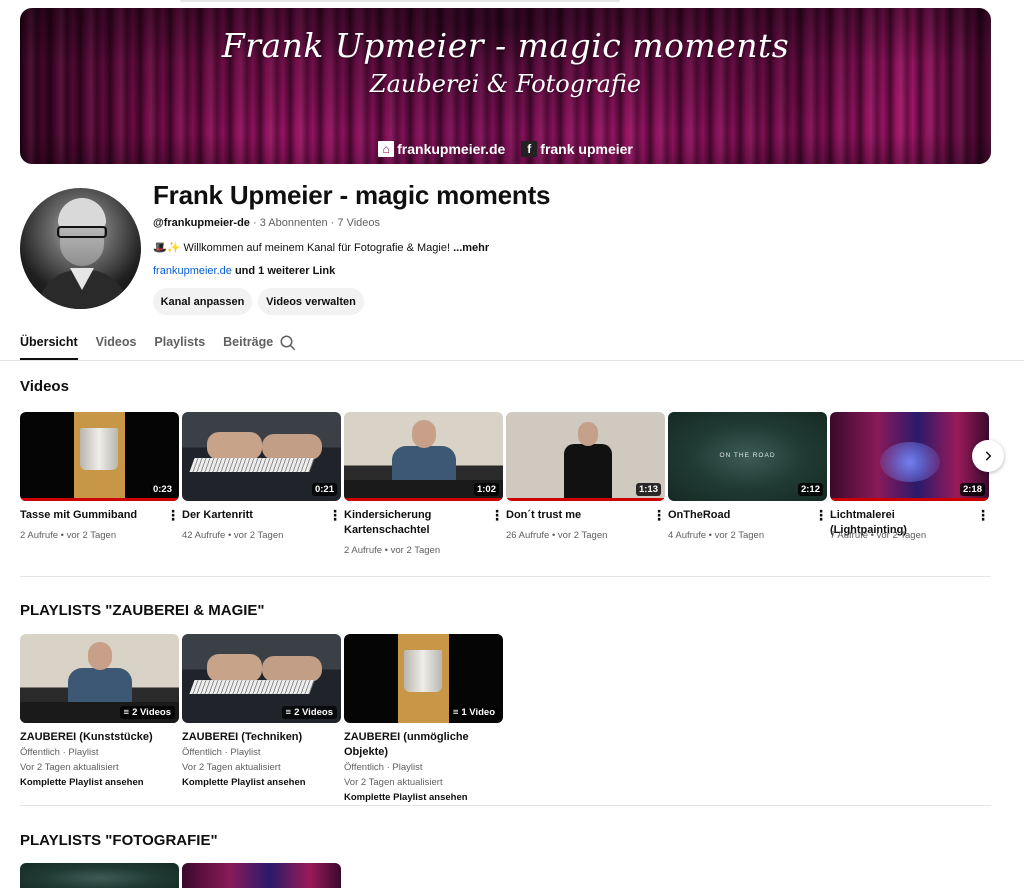 The height and width of the screenshot is (888, 1024). What do you see at coordinates (414, 523) in the screenshot?
I see `video-title: Kindersicherung Kartenschachtel` at bounding box center [414, 523].